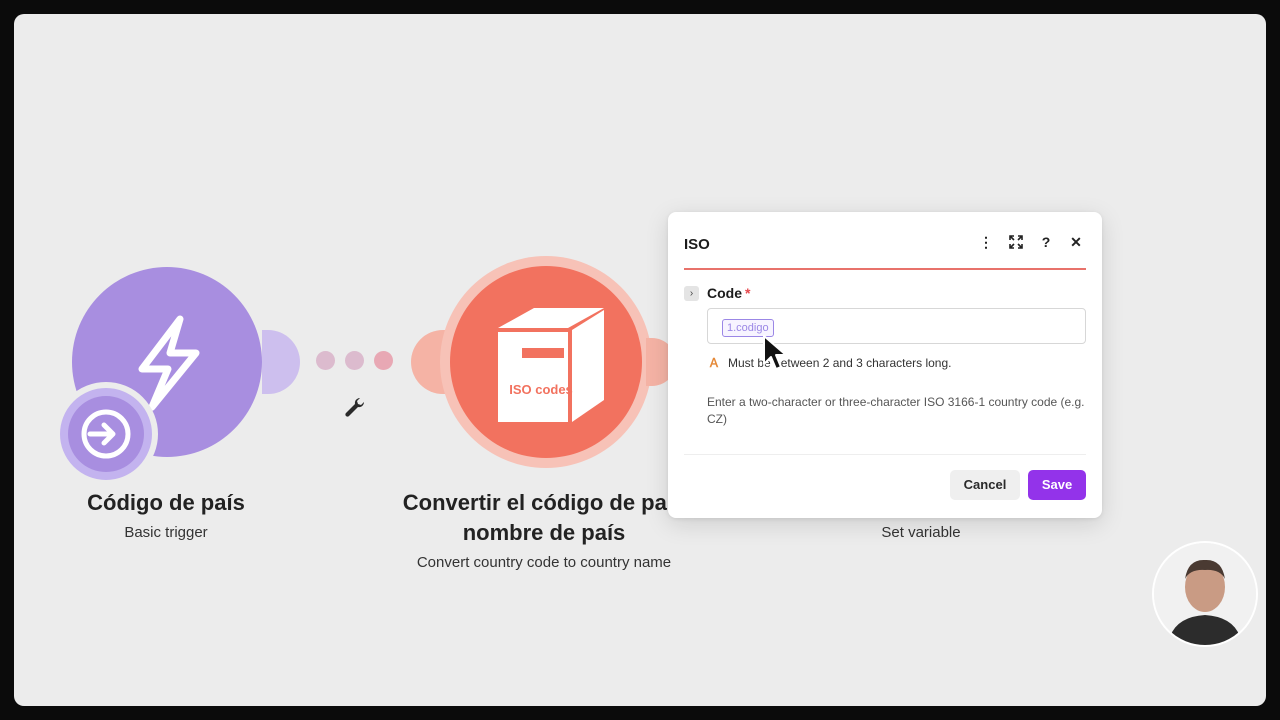 The width and height of the screenshot is (1280, 720). What do you see at coordinates (1016, 242) in the screenshot?
I see `expand-icon` at bounding box center [1016, 242].